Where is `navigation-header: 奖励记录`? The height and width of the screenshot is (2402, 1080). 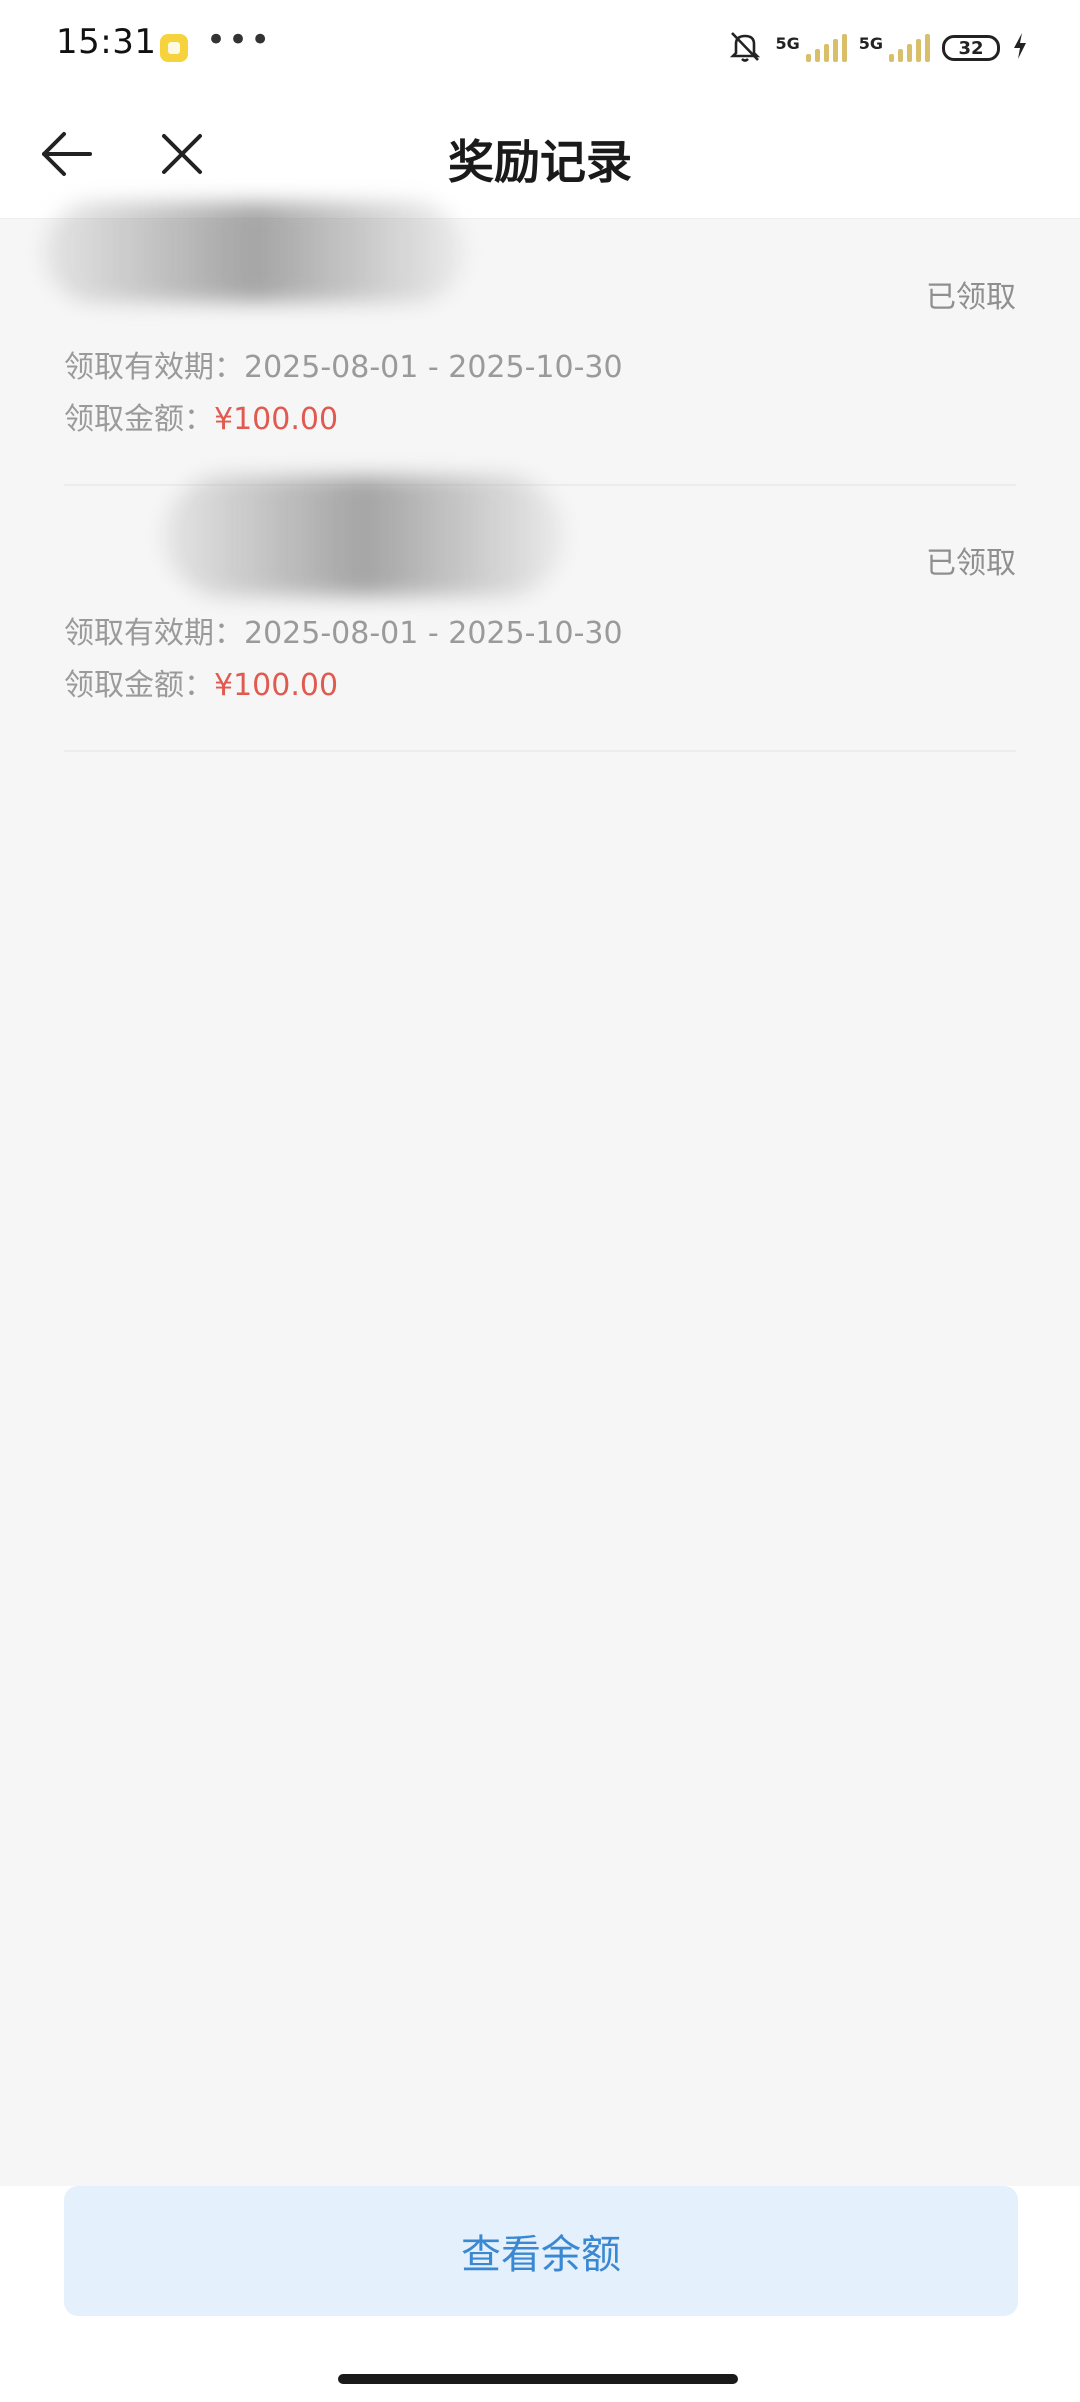
navigation-header: 奖励记录 is located at coordinates (540, 157).